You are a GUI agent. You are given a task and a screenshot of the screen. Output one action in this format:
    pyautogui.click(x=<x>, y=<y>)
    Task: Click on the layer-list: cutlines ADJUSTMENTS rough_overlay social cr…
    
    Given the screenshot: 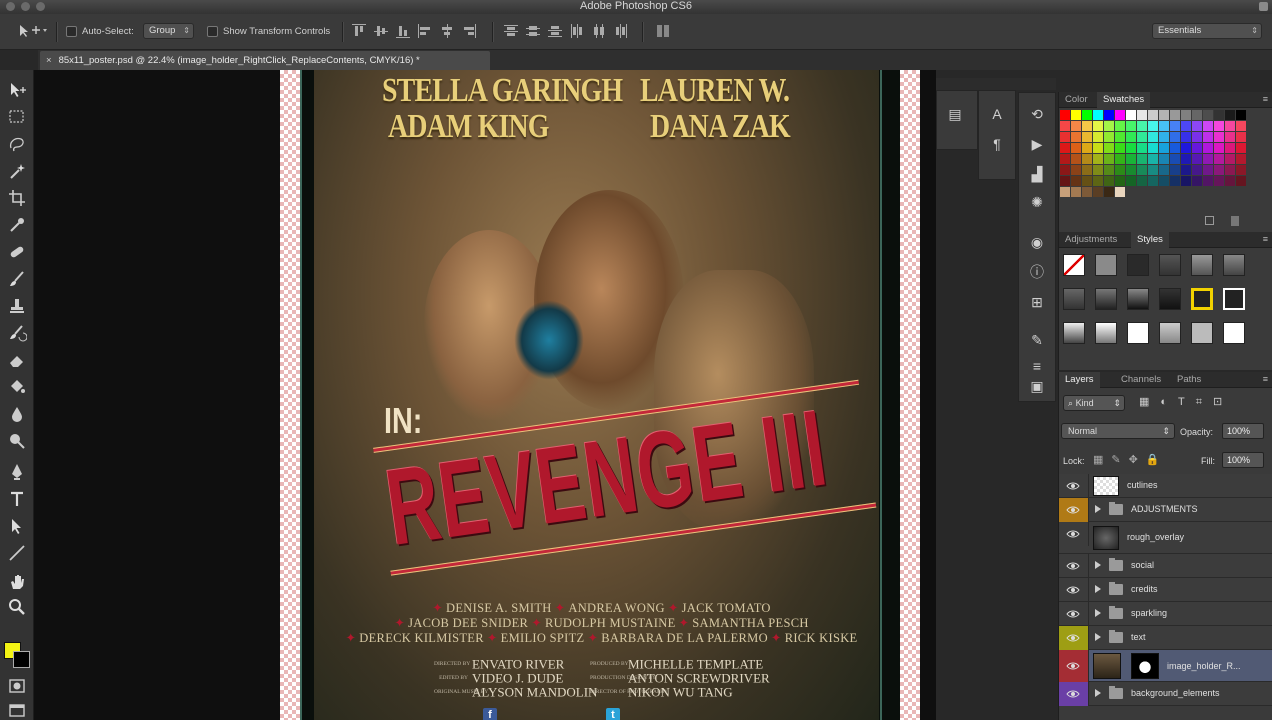 What is the action you would take?
    pyautogui.click(x=1165, y=597)
    